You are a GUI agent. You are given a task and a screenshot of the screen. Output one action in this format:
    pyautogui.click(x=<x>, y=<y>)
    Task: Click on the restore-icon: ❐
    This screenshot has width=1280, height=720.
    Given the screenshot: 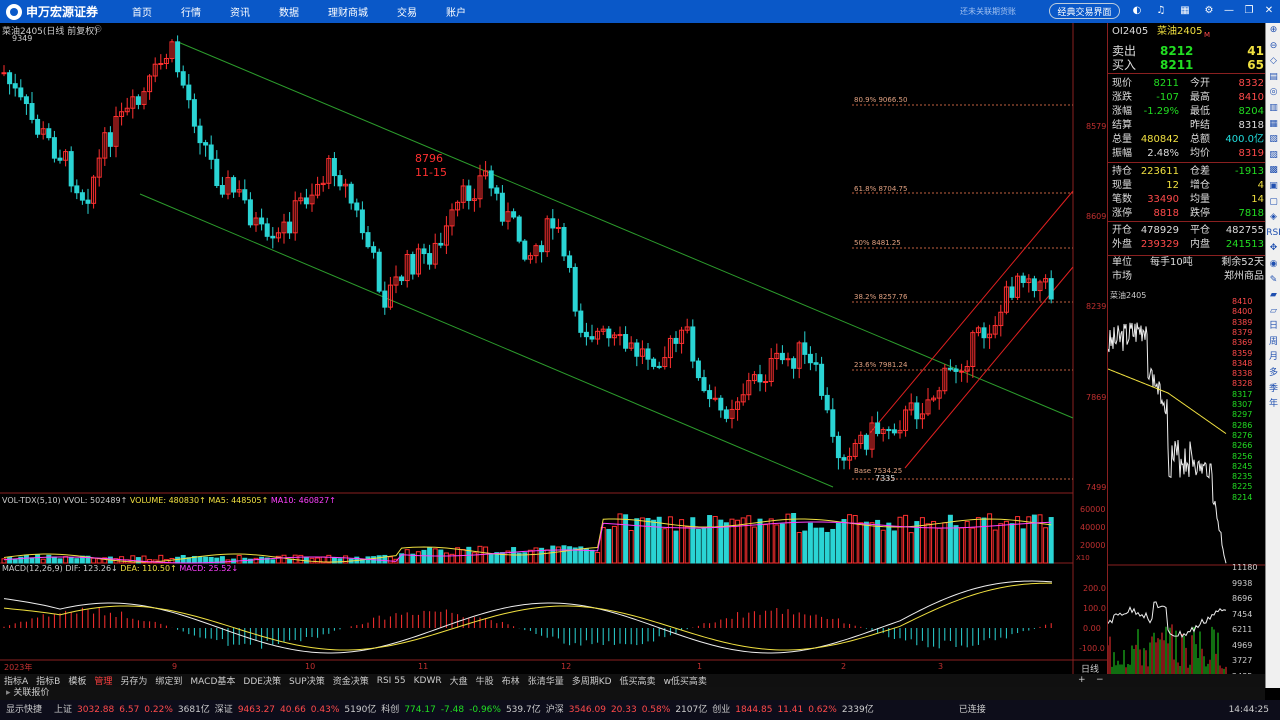 What is the action you would take?
    pyautogui.click(x=1249, y=11)
    